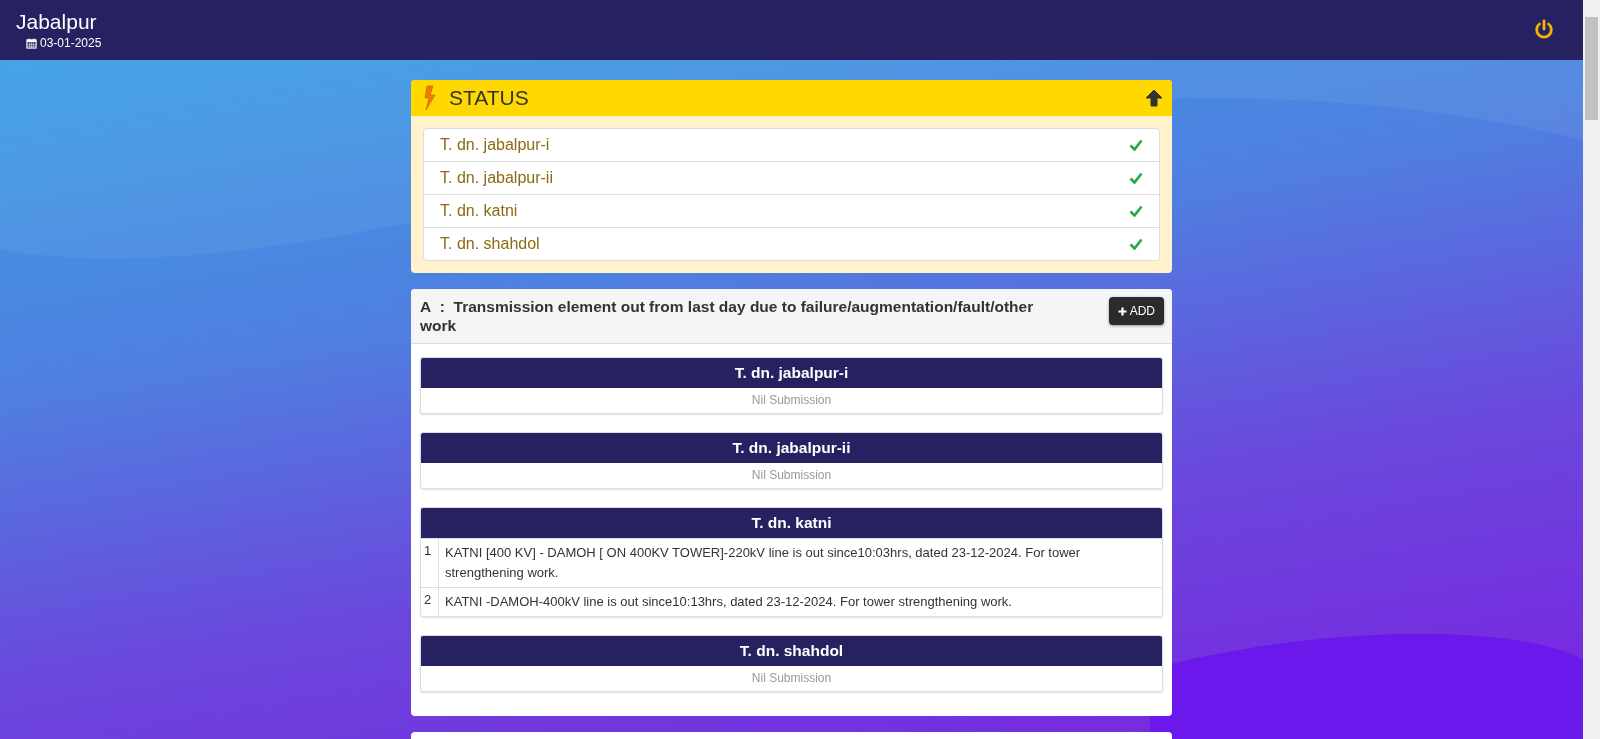 The width and height of the screenshot is (1600, 739). What do you see at coordinates (791, 448) in the screenshot?
I see `division-header: T. dn. jabalpur-ii` at bounding box center [791, 448].